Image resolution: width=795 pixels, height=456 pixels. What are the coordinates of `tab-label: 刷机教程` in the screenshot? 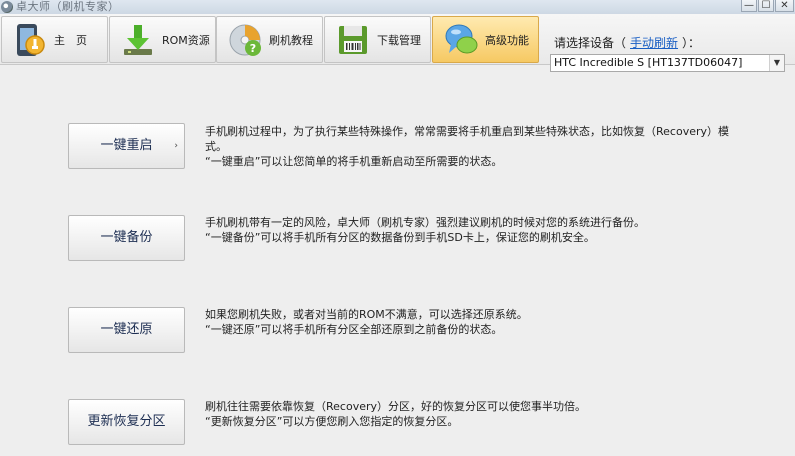 It's located at (291, 40).